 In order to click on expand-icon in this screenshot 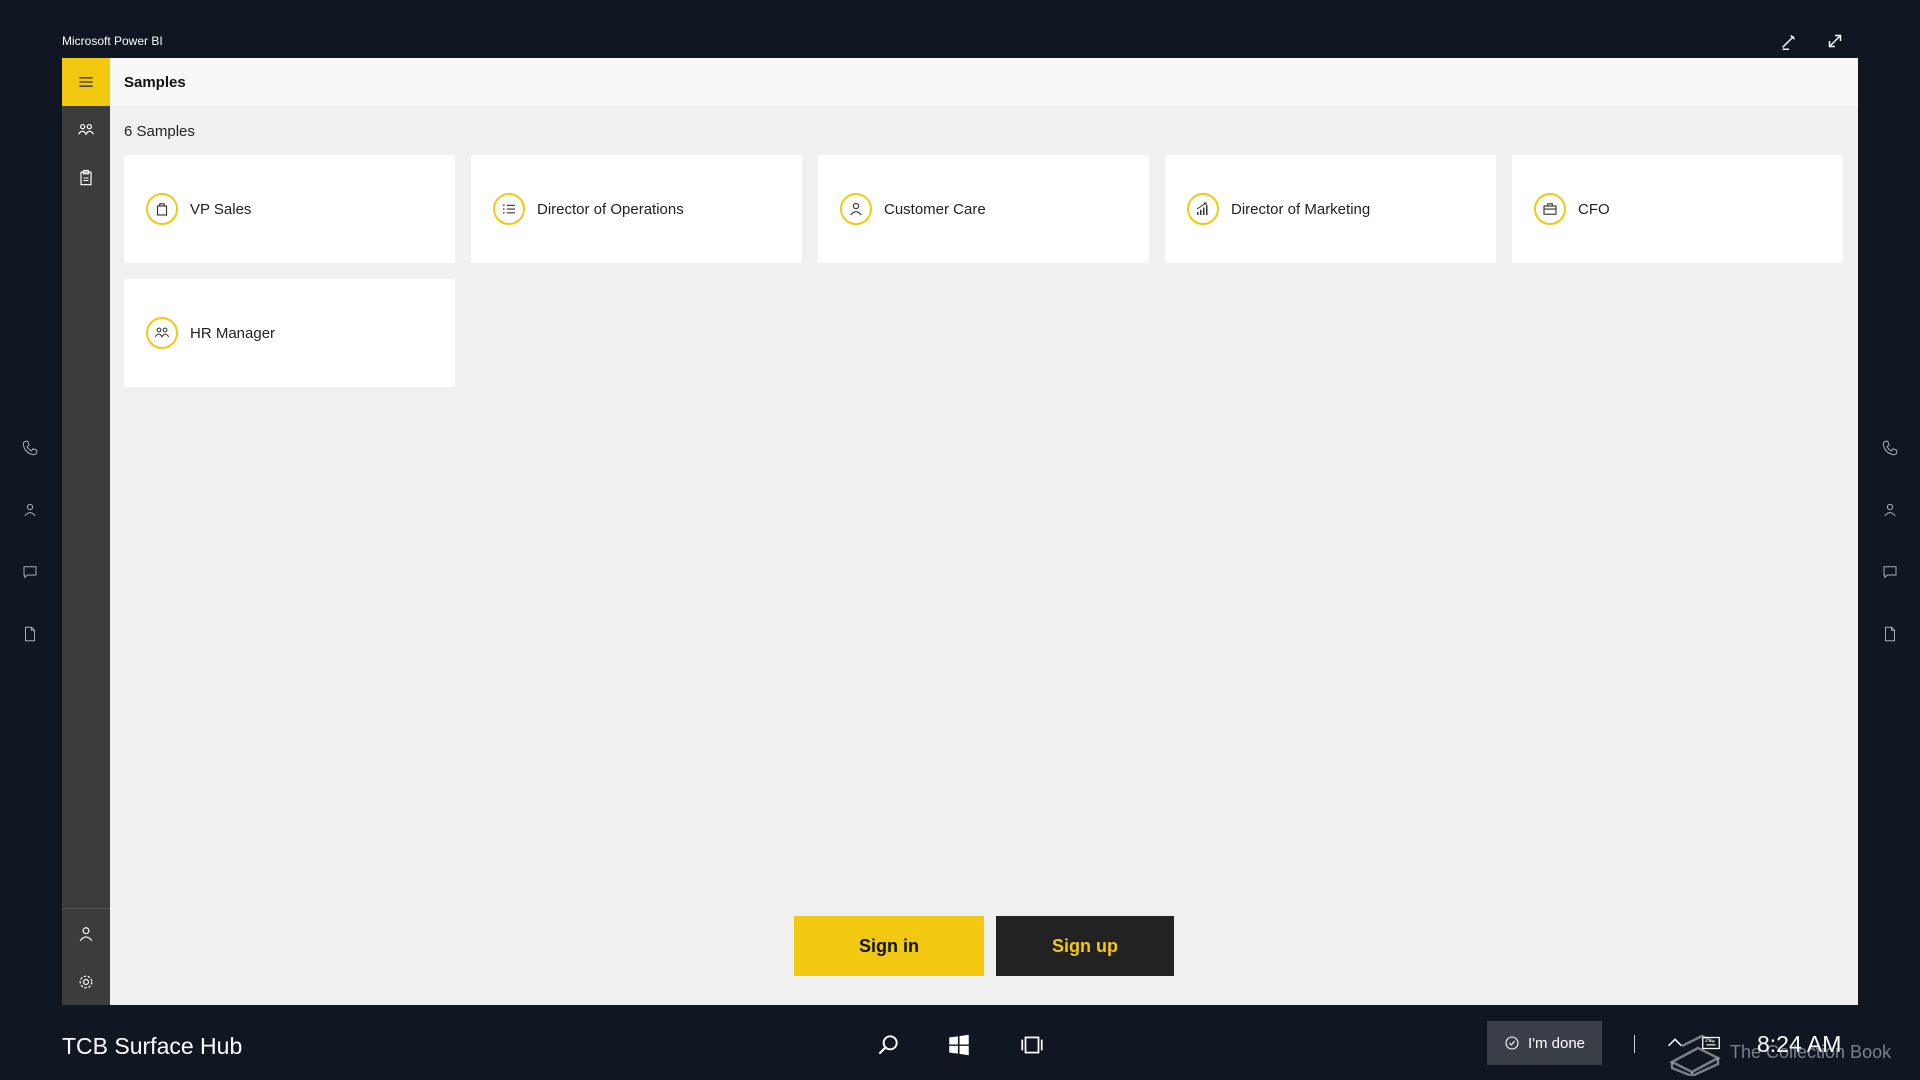, I will do `click(1835, 41)`.